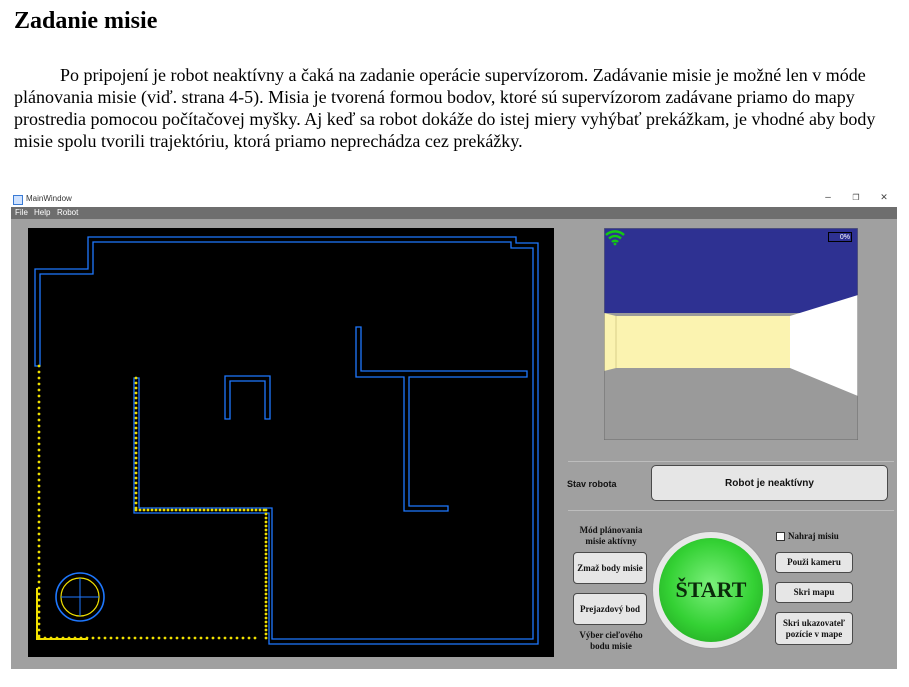  I want to click on hide-map-button: Skri mapu, so click(814, 592).